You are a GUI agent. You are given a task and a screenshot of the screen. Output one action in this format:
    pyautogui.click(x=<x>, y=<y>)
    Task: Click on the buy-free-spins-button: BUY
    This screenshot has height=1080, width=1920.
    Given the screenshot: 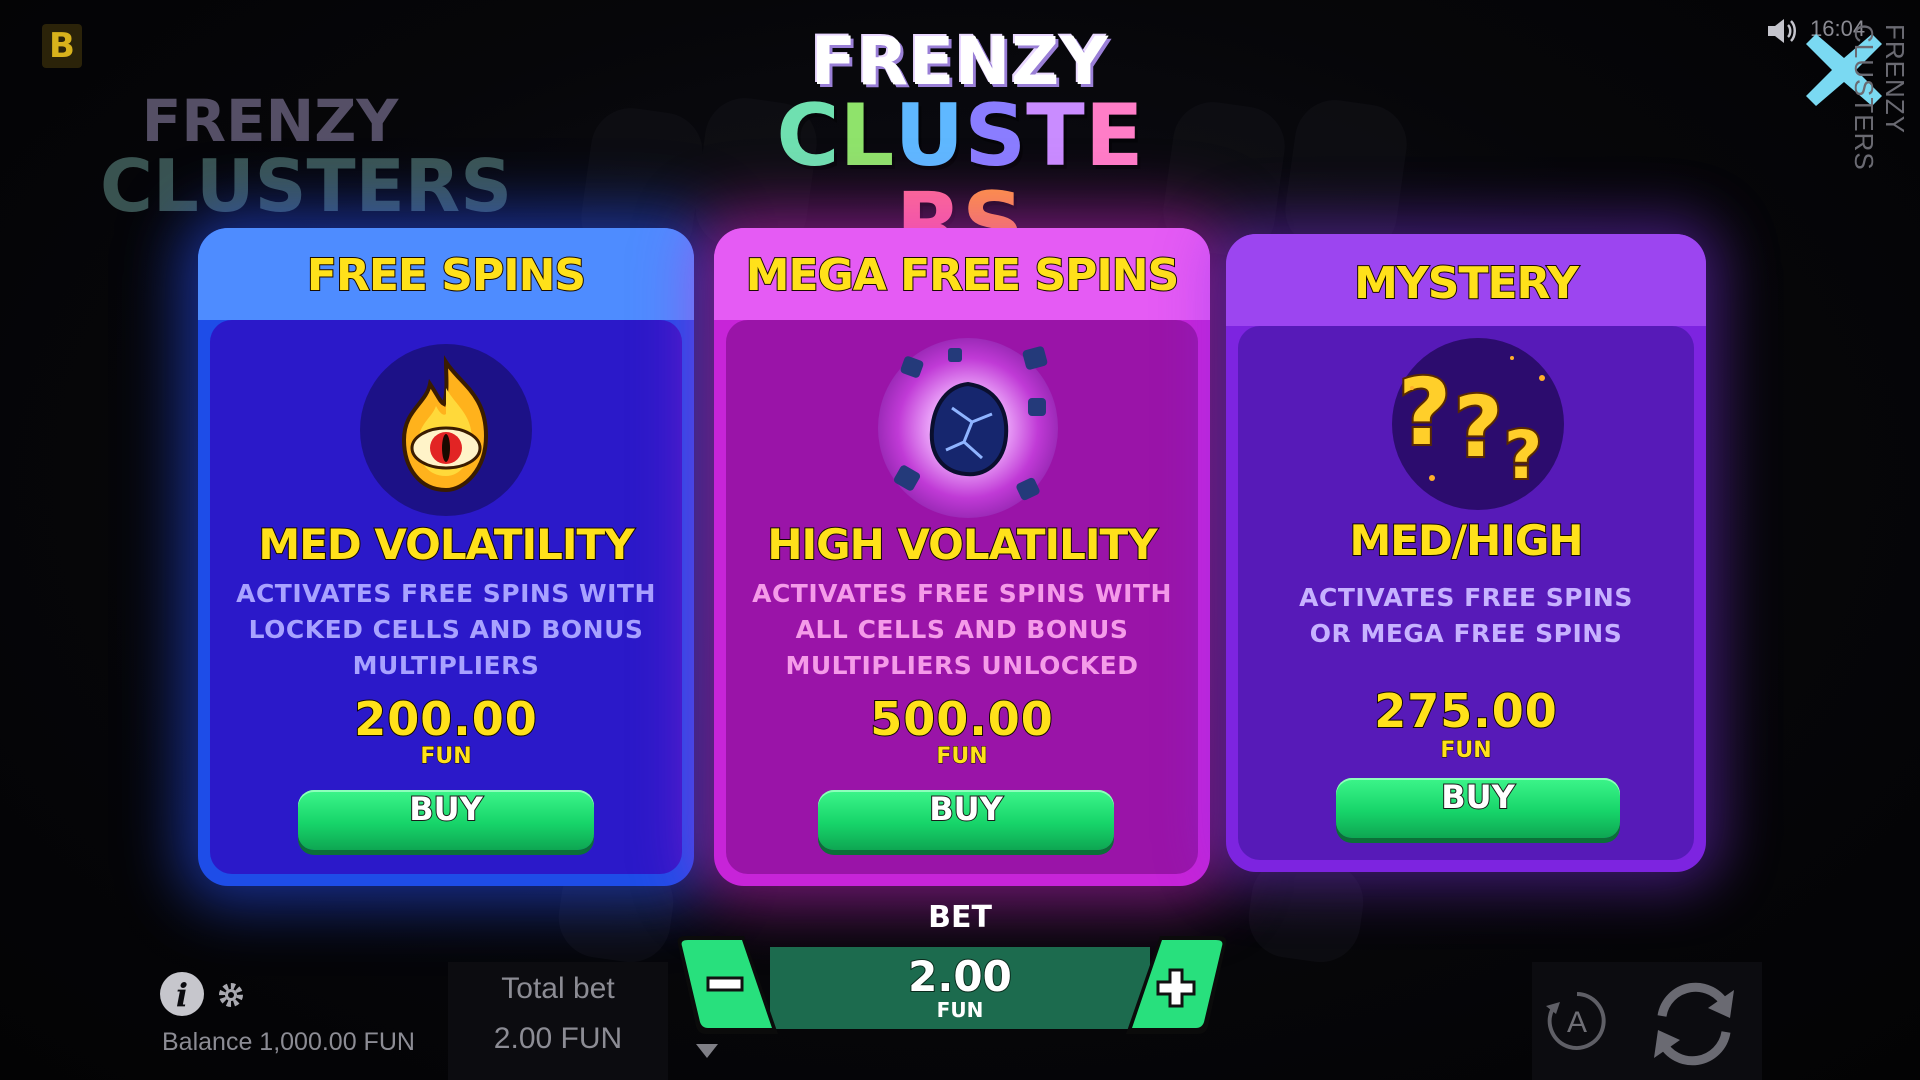 What is the action you would take?
    pyautogui.click(x=446, y=819)
    